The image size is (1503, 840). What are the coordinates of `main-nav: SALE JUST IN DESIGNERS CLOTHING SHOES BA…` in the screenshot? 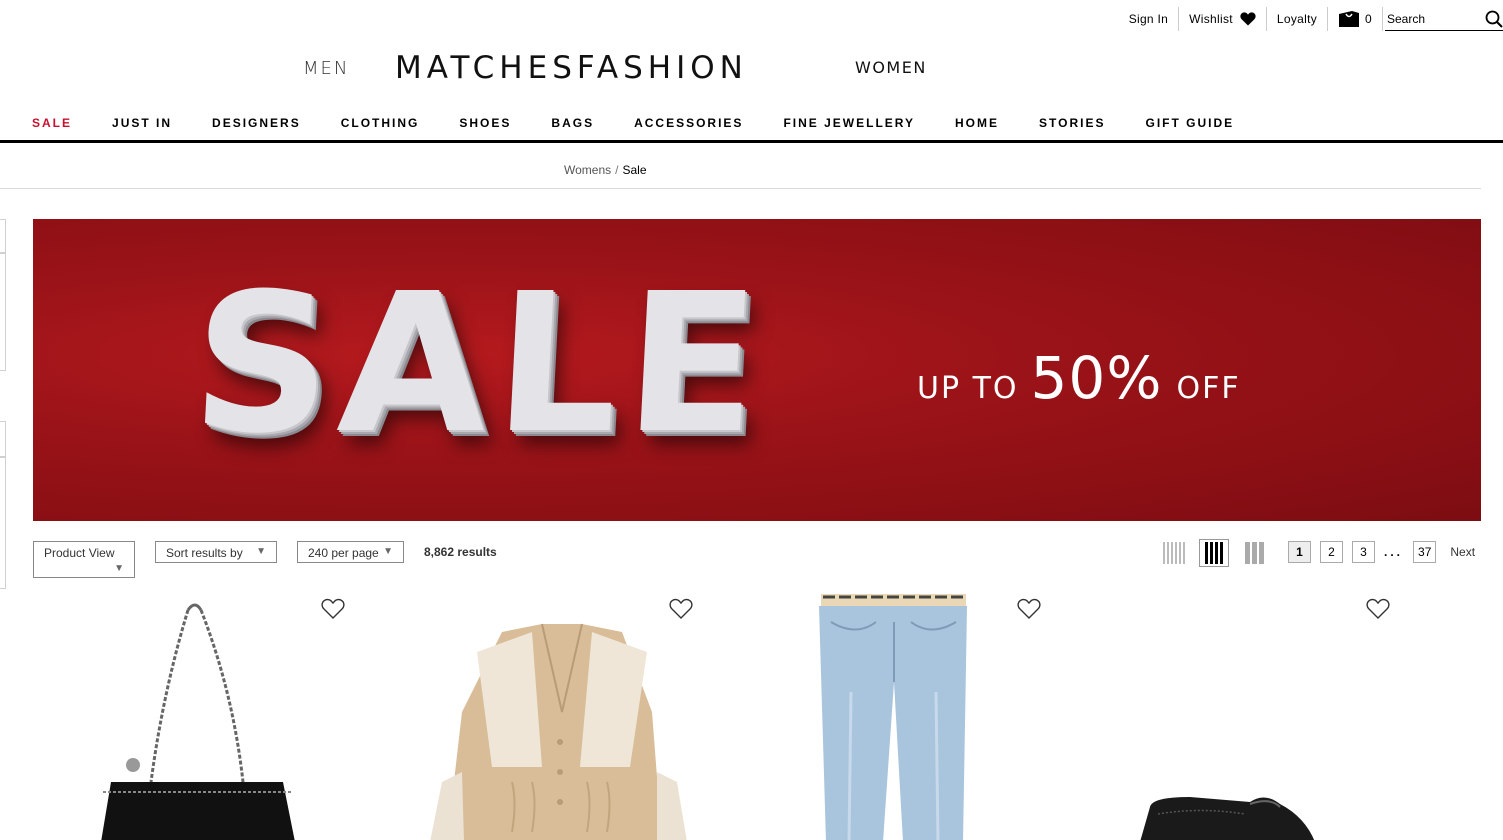 It's located at (751, 129).